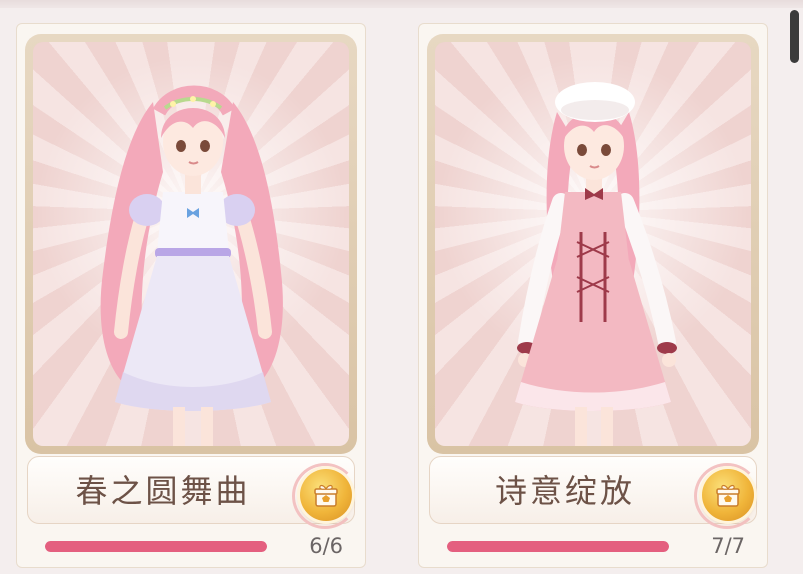 Image resolution: width=803 pixels, height=574 pixels. What do you see at coordinates (191, 265) in the screenshot?
I see `character-illustration-spring-waltz` at bounding box center [191, 265].